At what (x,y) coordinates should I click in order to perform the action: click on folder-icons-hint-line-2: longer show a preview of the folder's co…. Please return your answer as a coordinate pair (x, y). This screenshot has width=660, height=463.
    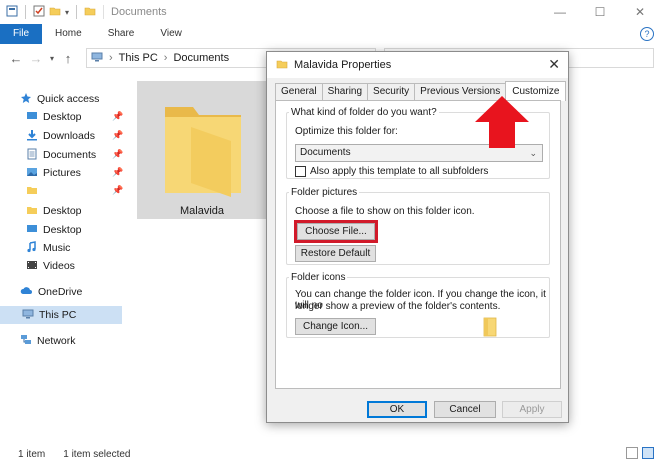
    Looking at the image, I should click on (398, 306).